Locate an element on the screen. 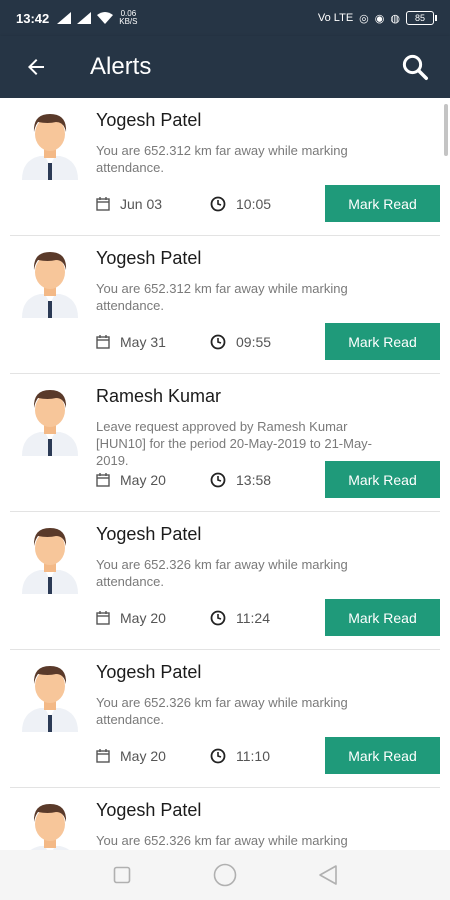  battery-level: 85 is located at coordinates (419, 18).